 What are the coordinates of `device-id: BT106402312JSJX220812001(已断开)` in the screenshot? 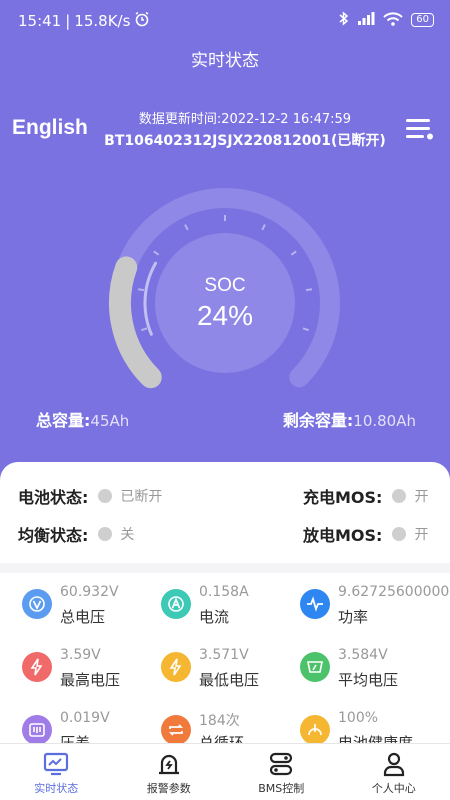 It's located at (245, 141).